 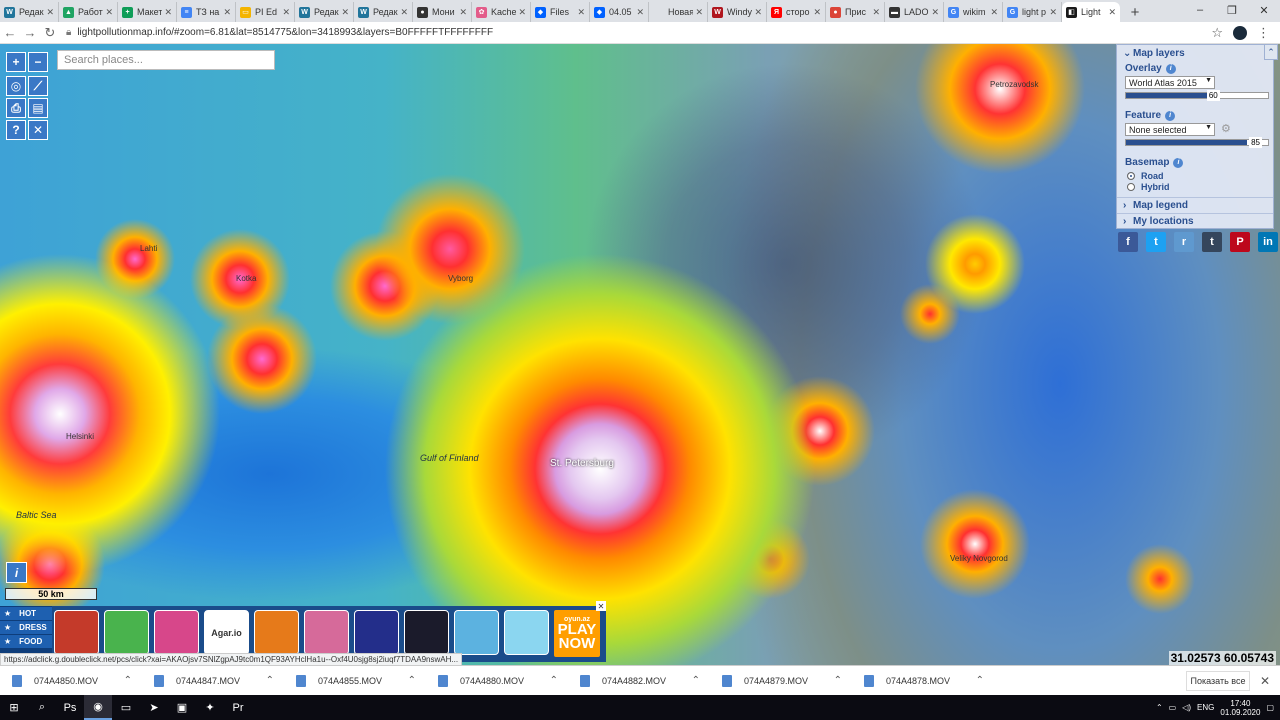 I want to click on back-button: ←, so click(x=10, y=33).